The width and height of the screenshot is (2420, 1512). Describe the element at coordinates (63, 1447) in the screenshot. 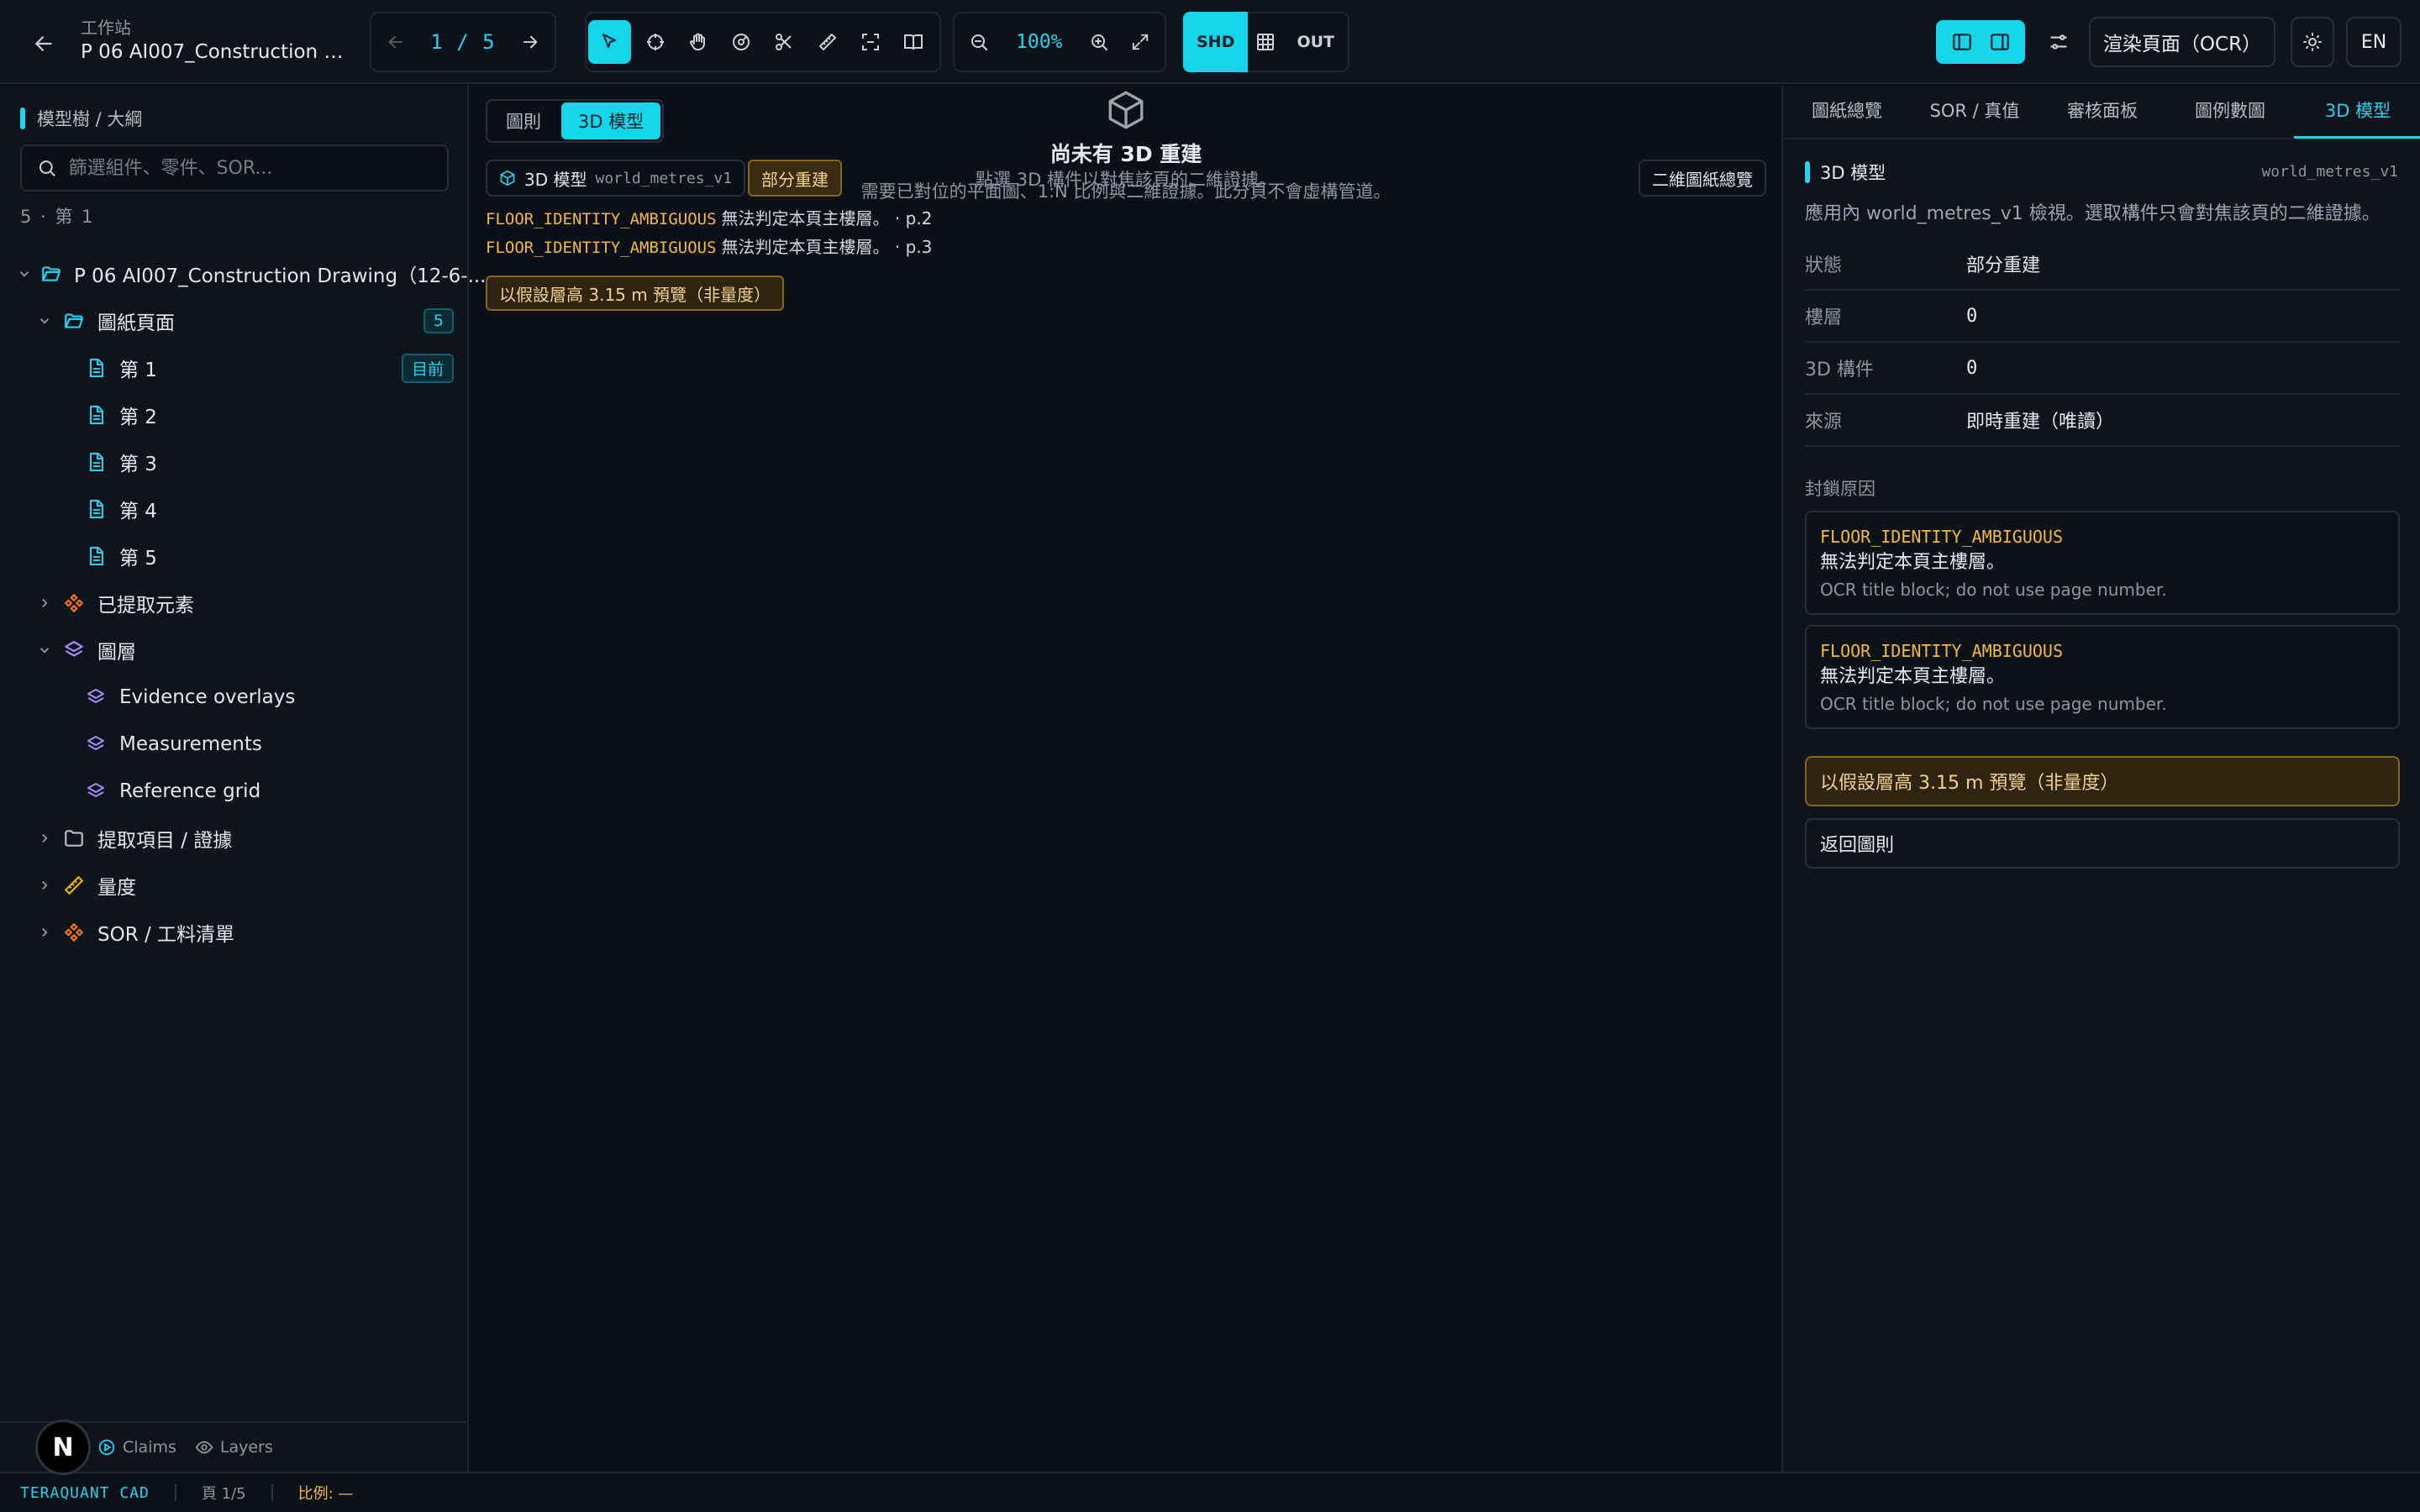

I see `avatar: N` at that location.